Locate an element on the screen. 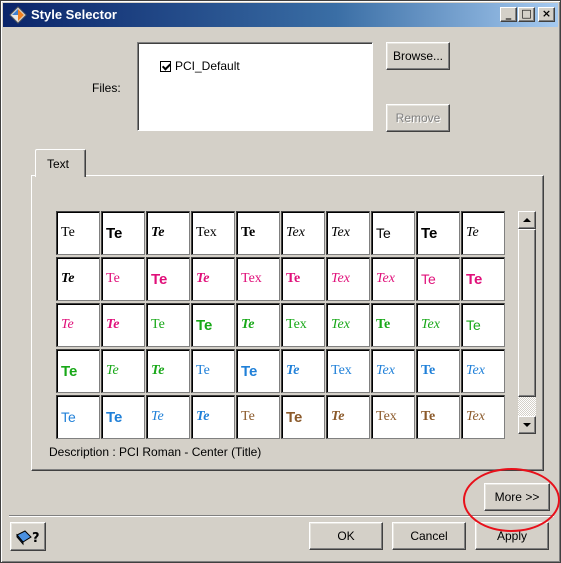  file-checkbox is located at coordinates (165, 66).